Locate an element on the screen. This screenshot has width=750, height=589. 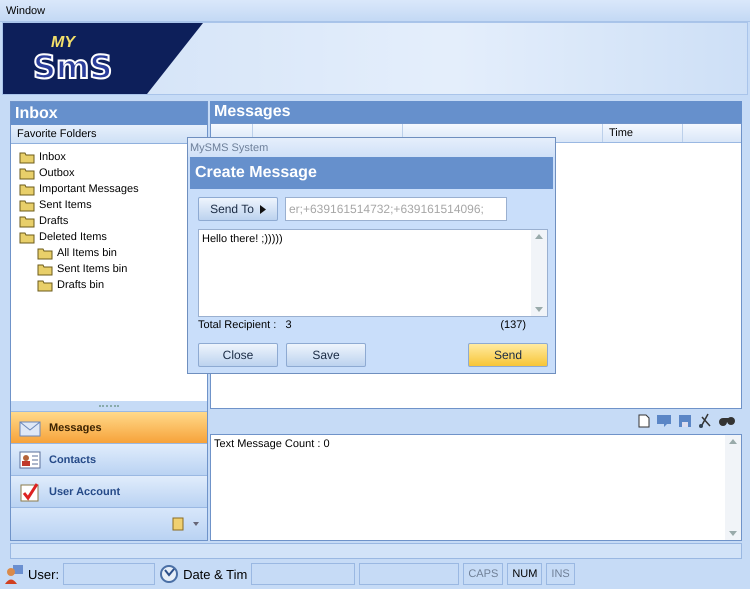
caret-icon is located at coordinates (263, 209).